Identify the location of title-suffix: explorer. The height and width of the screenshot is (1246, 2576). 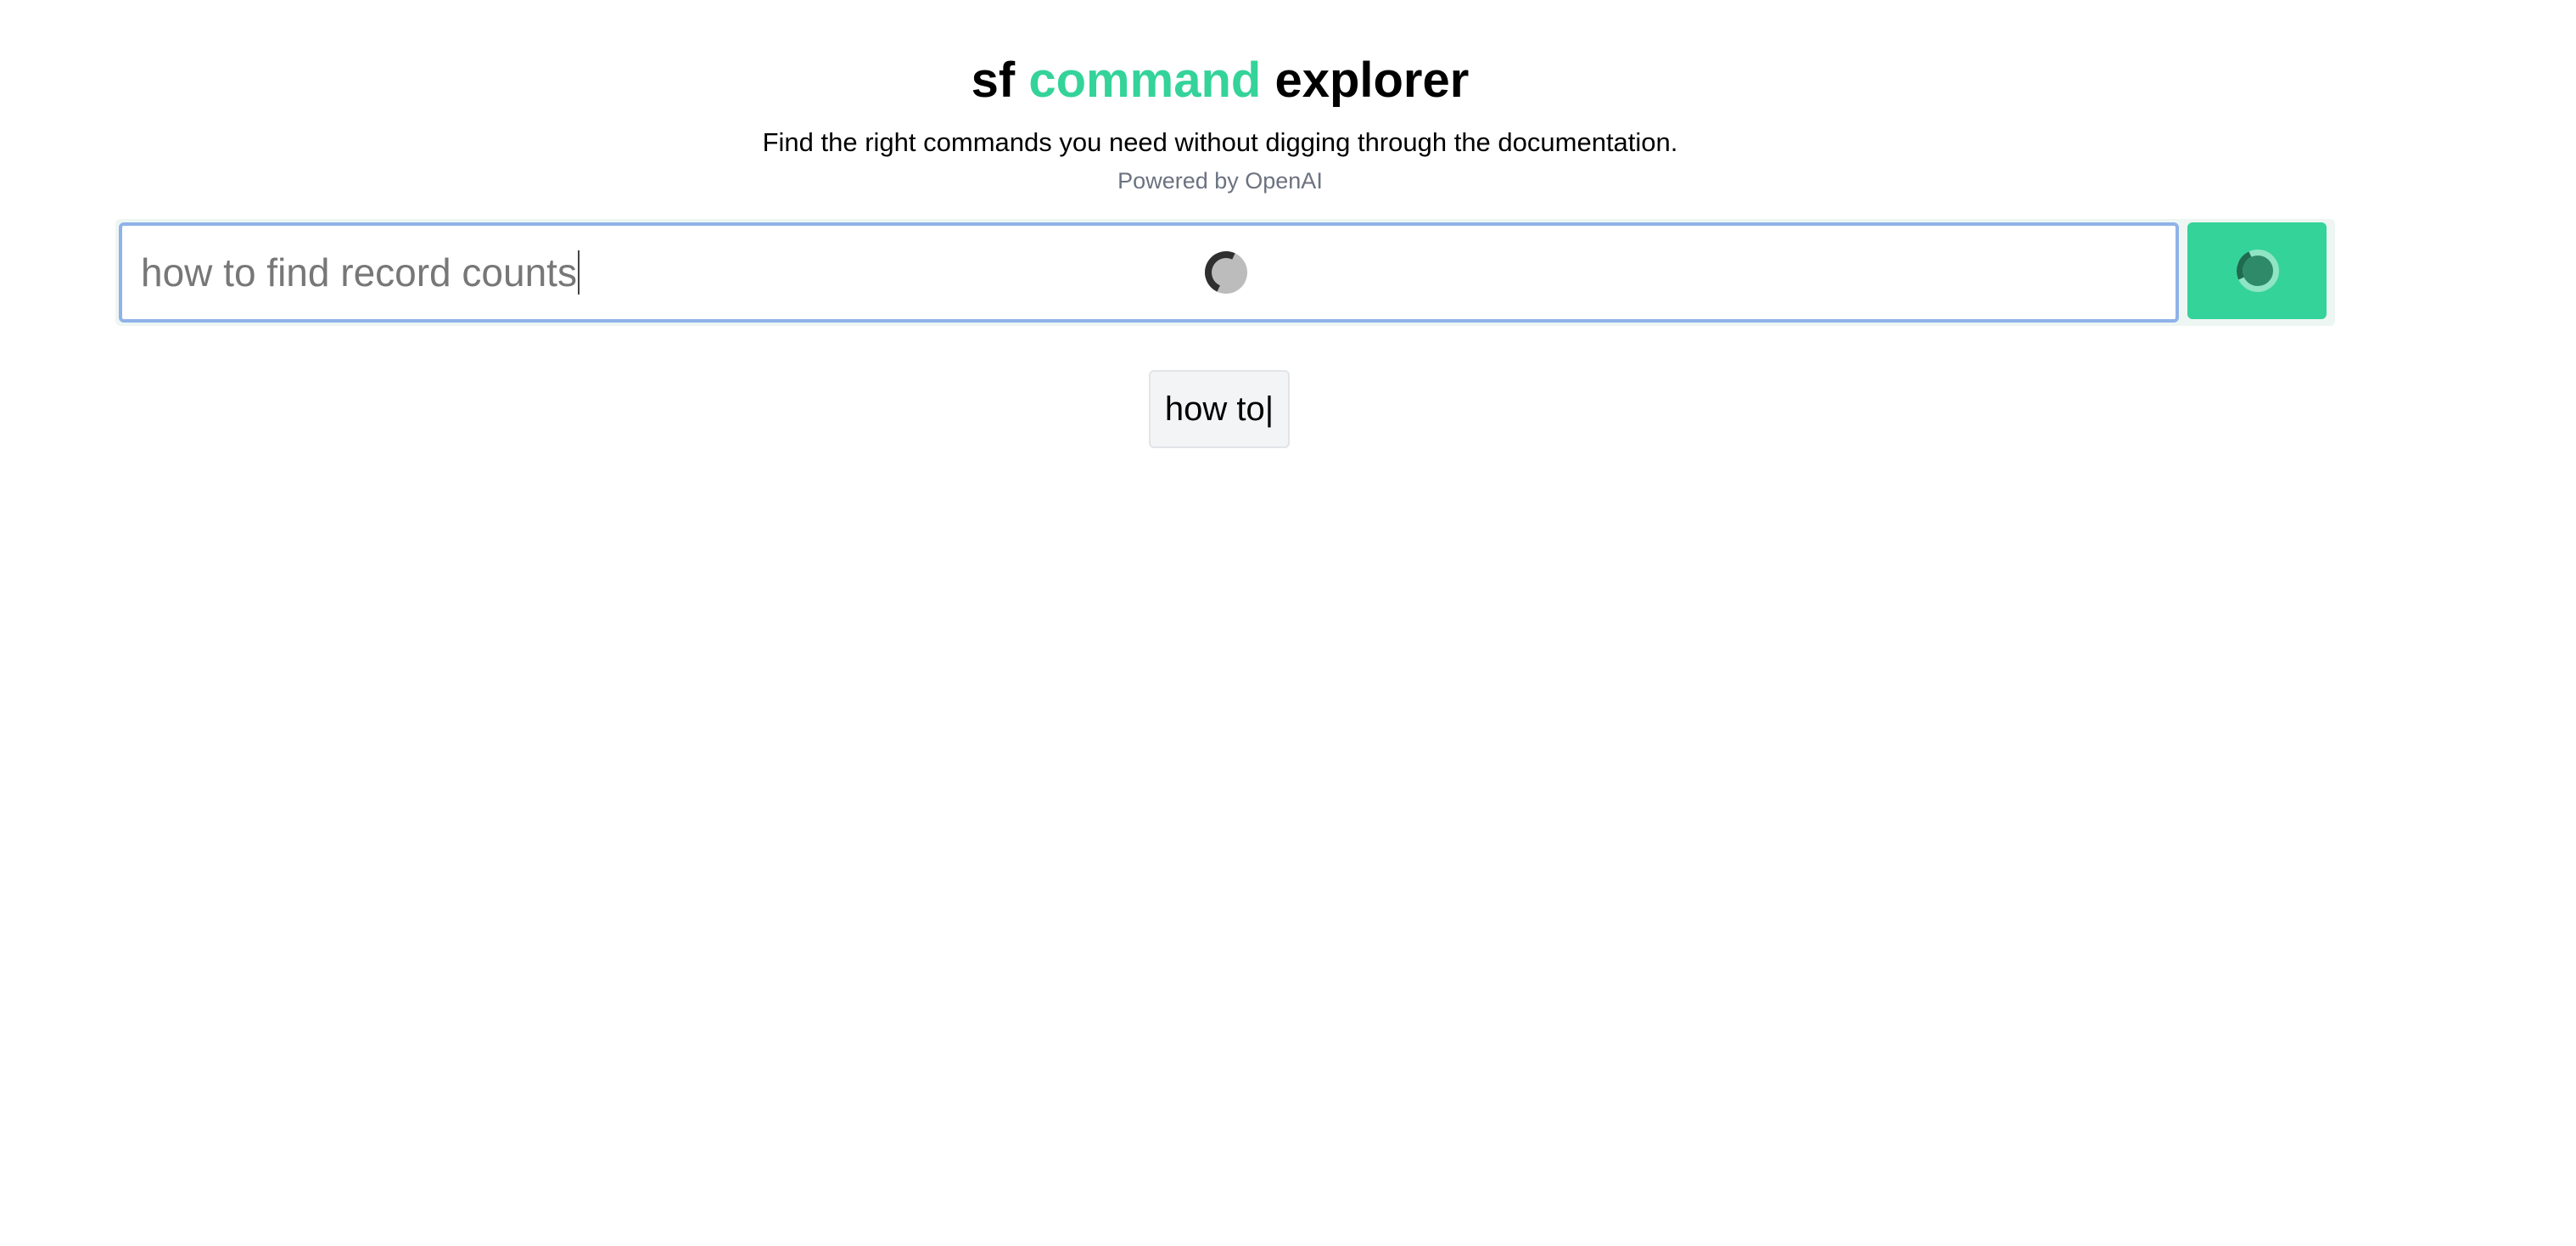
(1372, 80).